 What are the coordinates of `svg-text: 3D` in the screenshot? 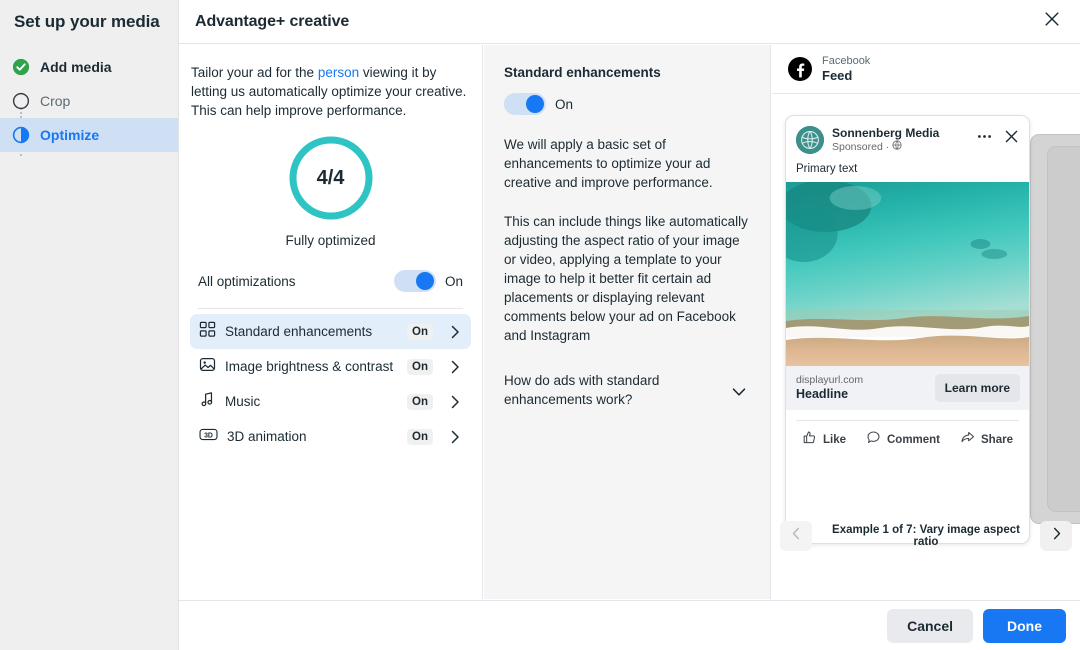 It's located at (208, 435).